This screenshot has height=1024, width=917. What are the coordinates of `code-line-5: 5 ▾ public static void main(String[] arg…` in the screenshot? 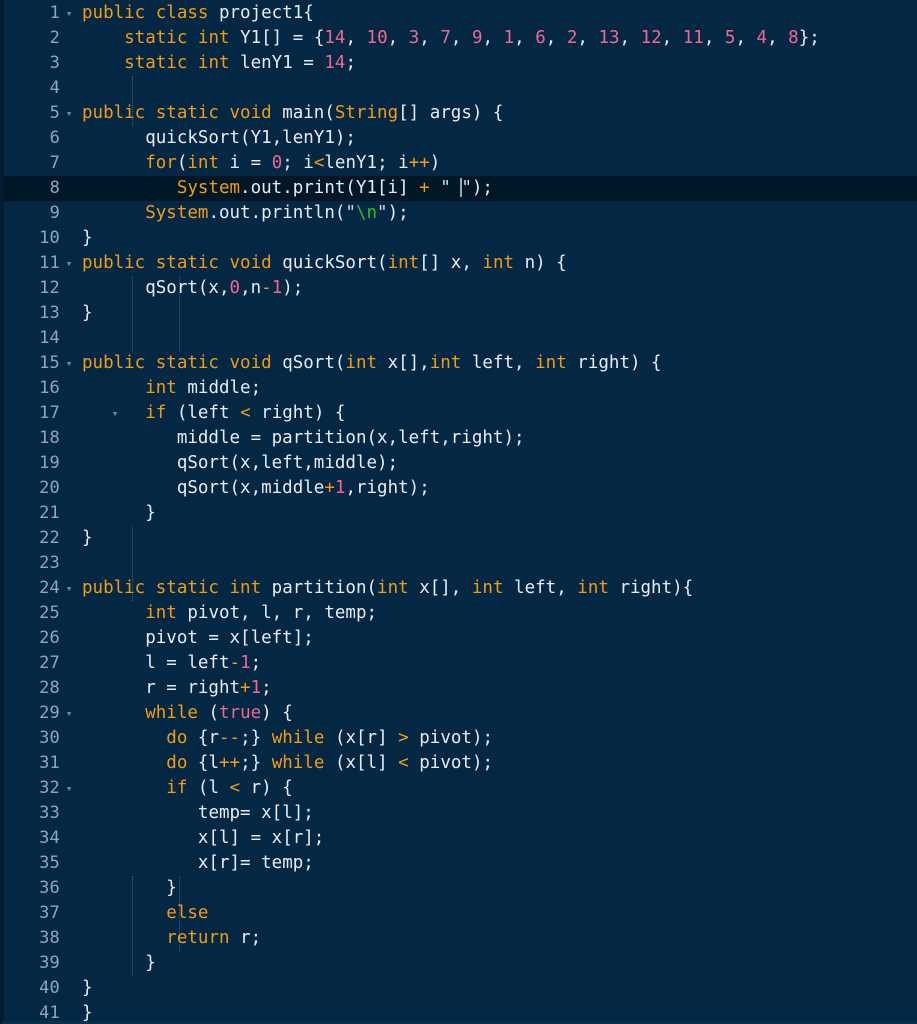 It's located at (460, 113).